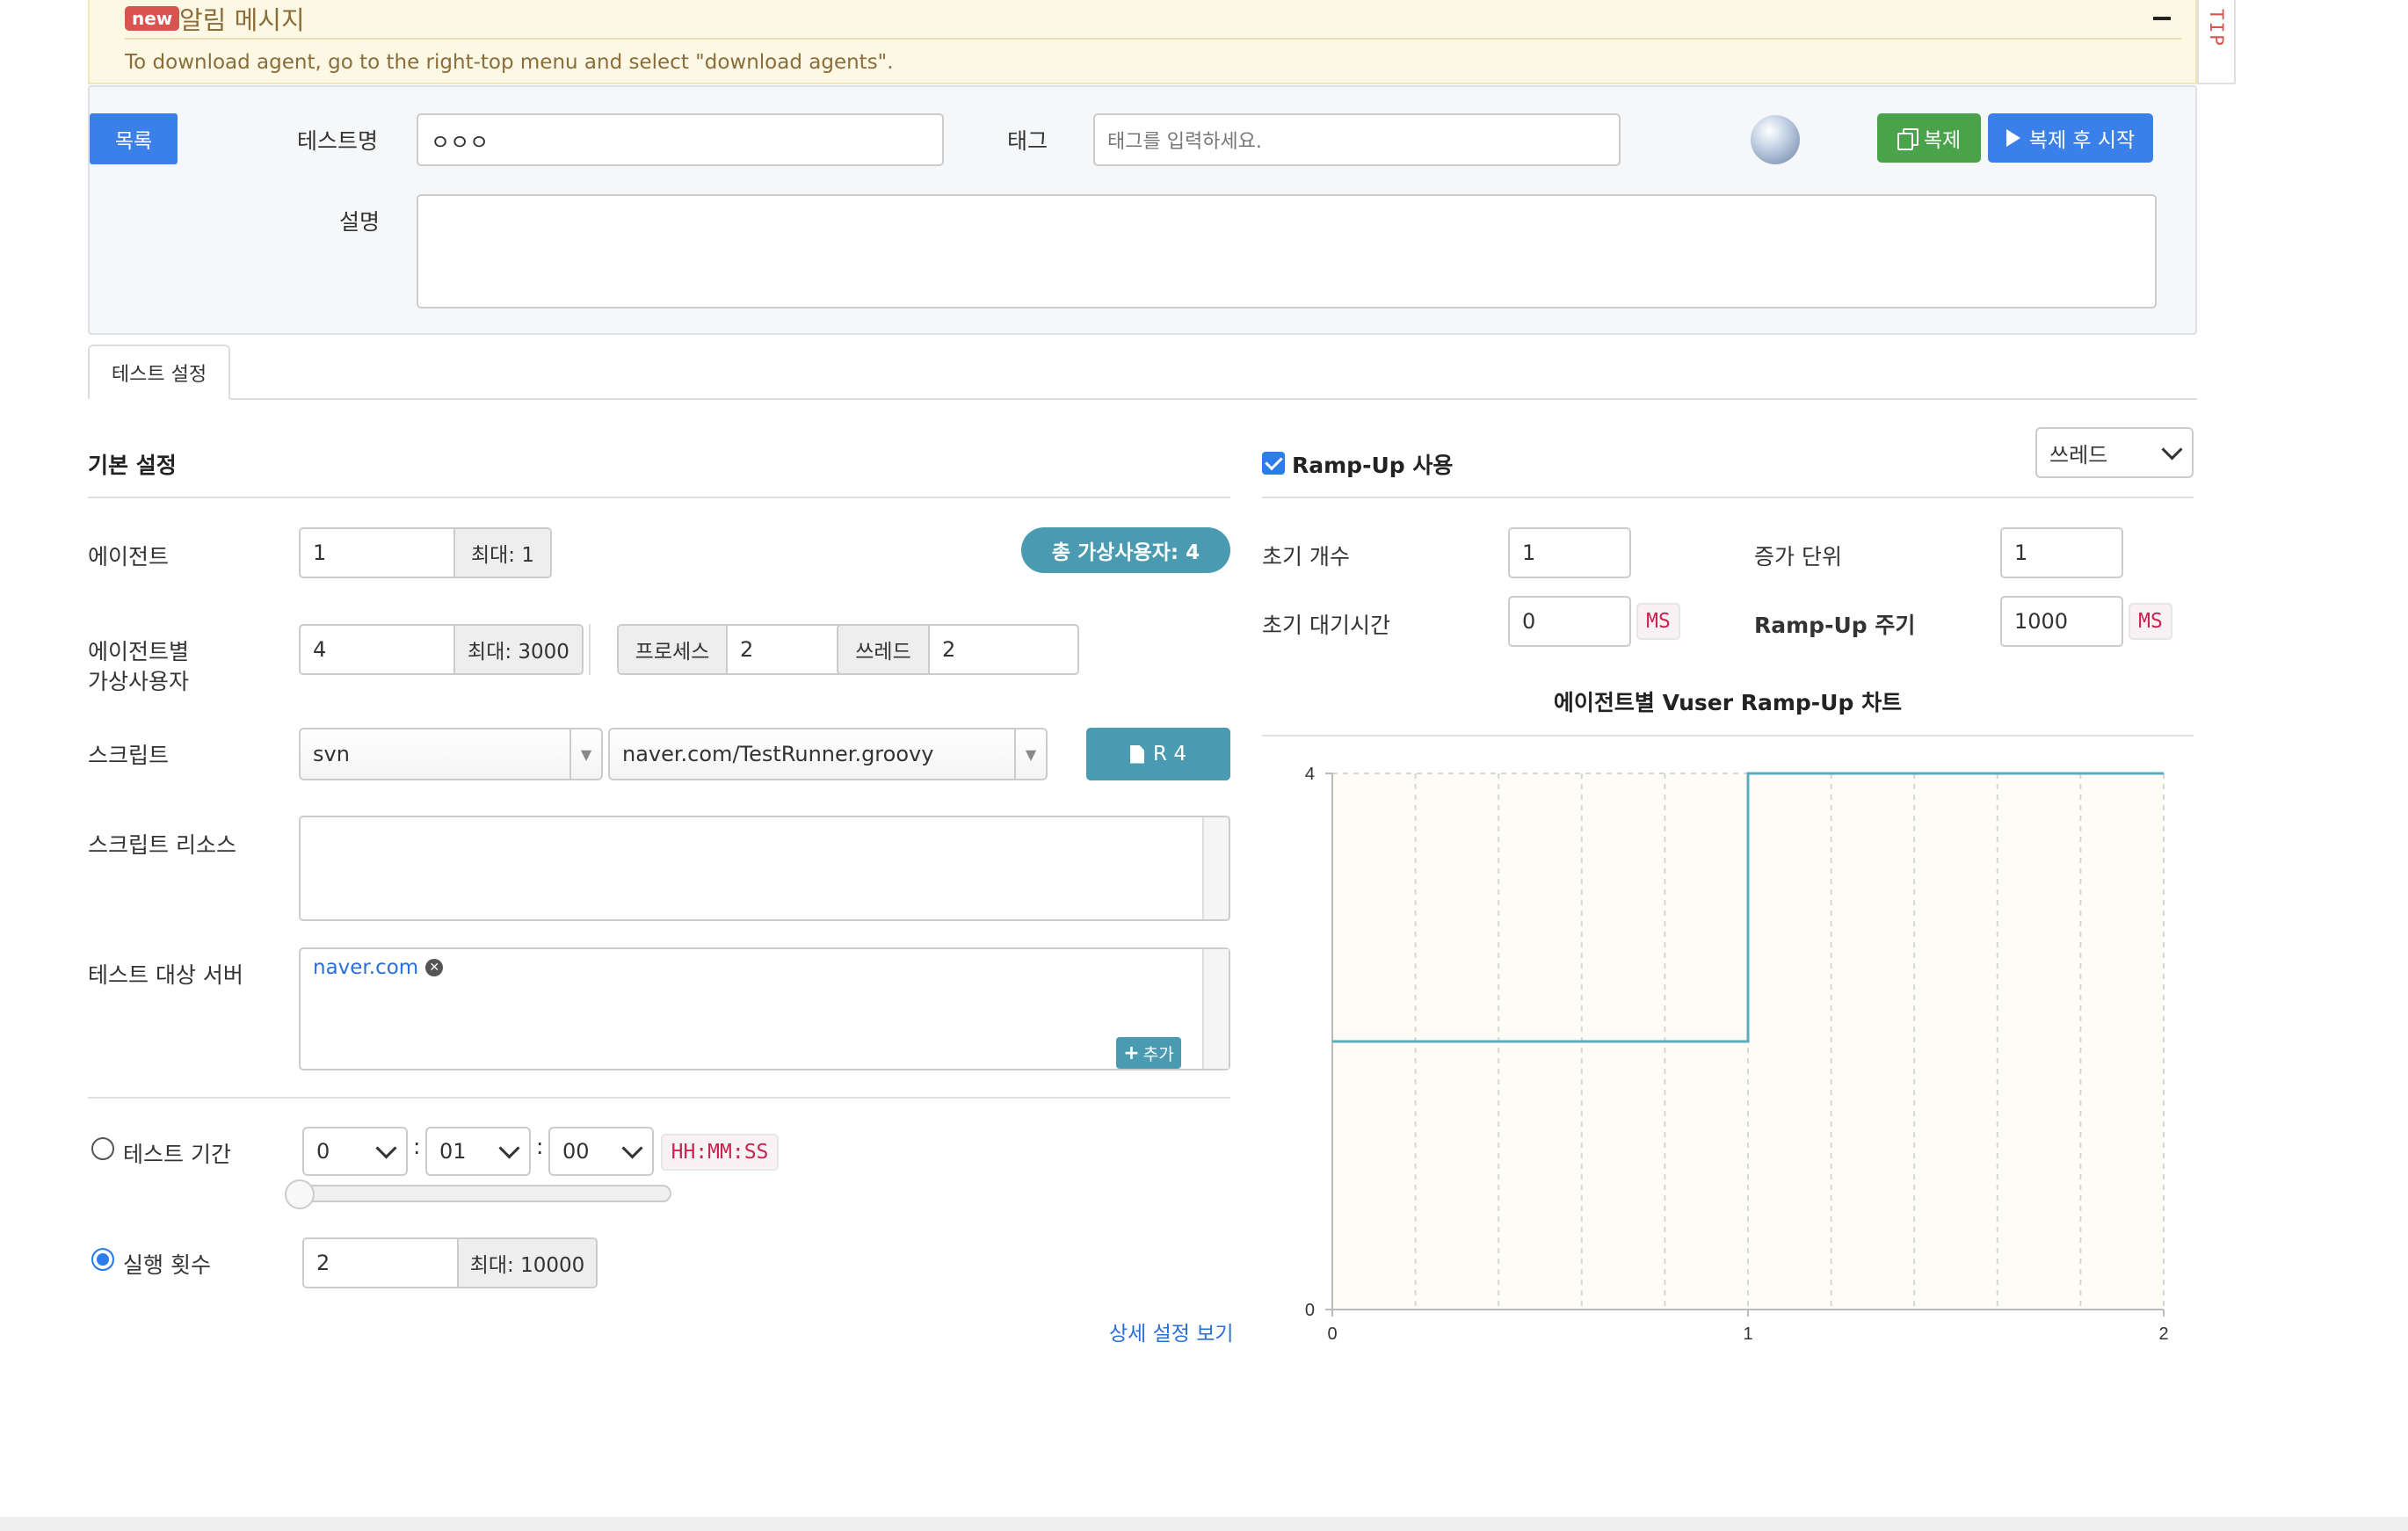 Image resolution: width=2408 pixels, height=1531 pixels. Describe the element at coordinates (764, 868) in the screenshot. I see `script-resource-box` at that location.